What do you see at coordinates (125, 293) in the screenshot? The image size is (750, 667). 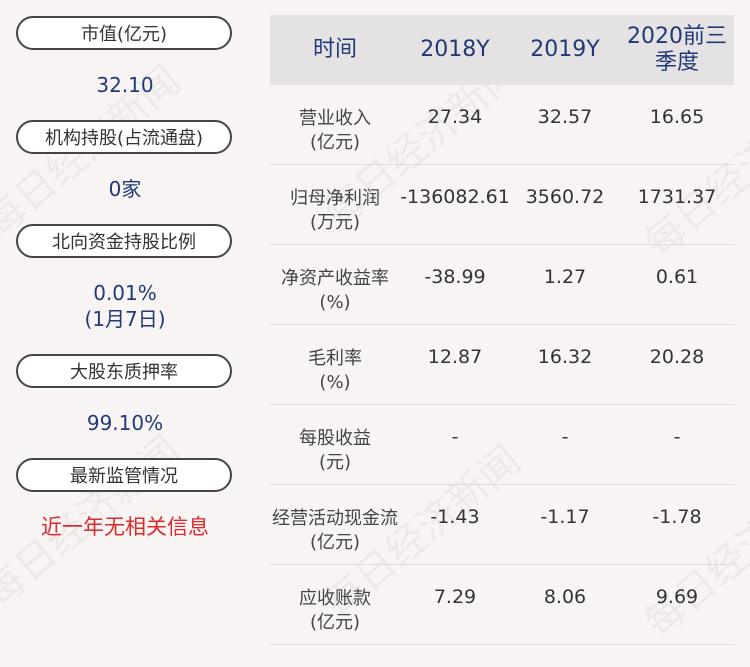 I see `northbound-ratio-value: 0.01%` at bounding box center [125, 293].